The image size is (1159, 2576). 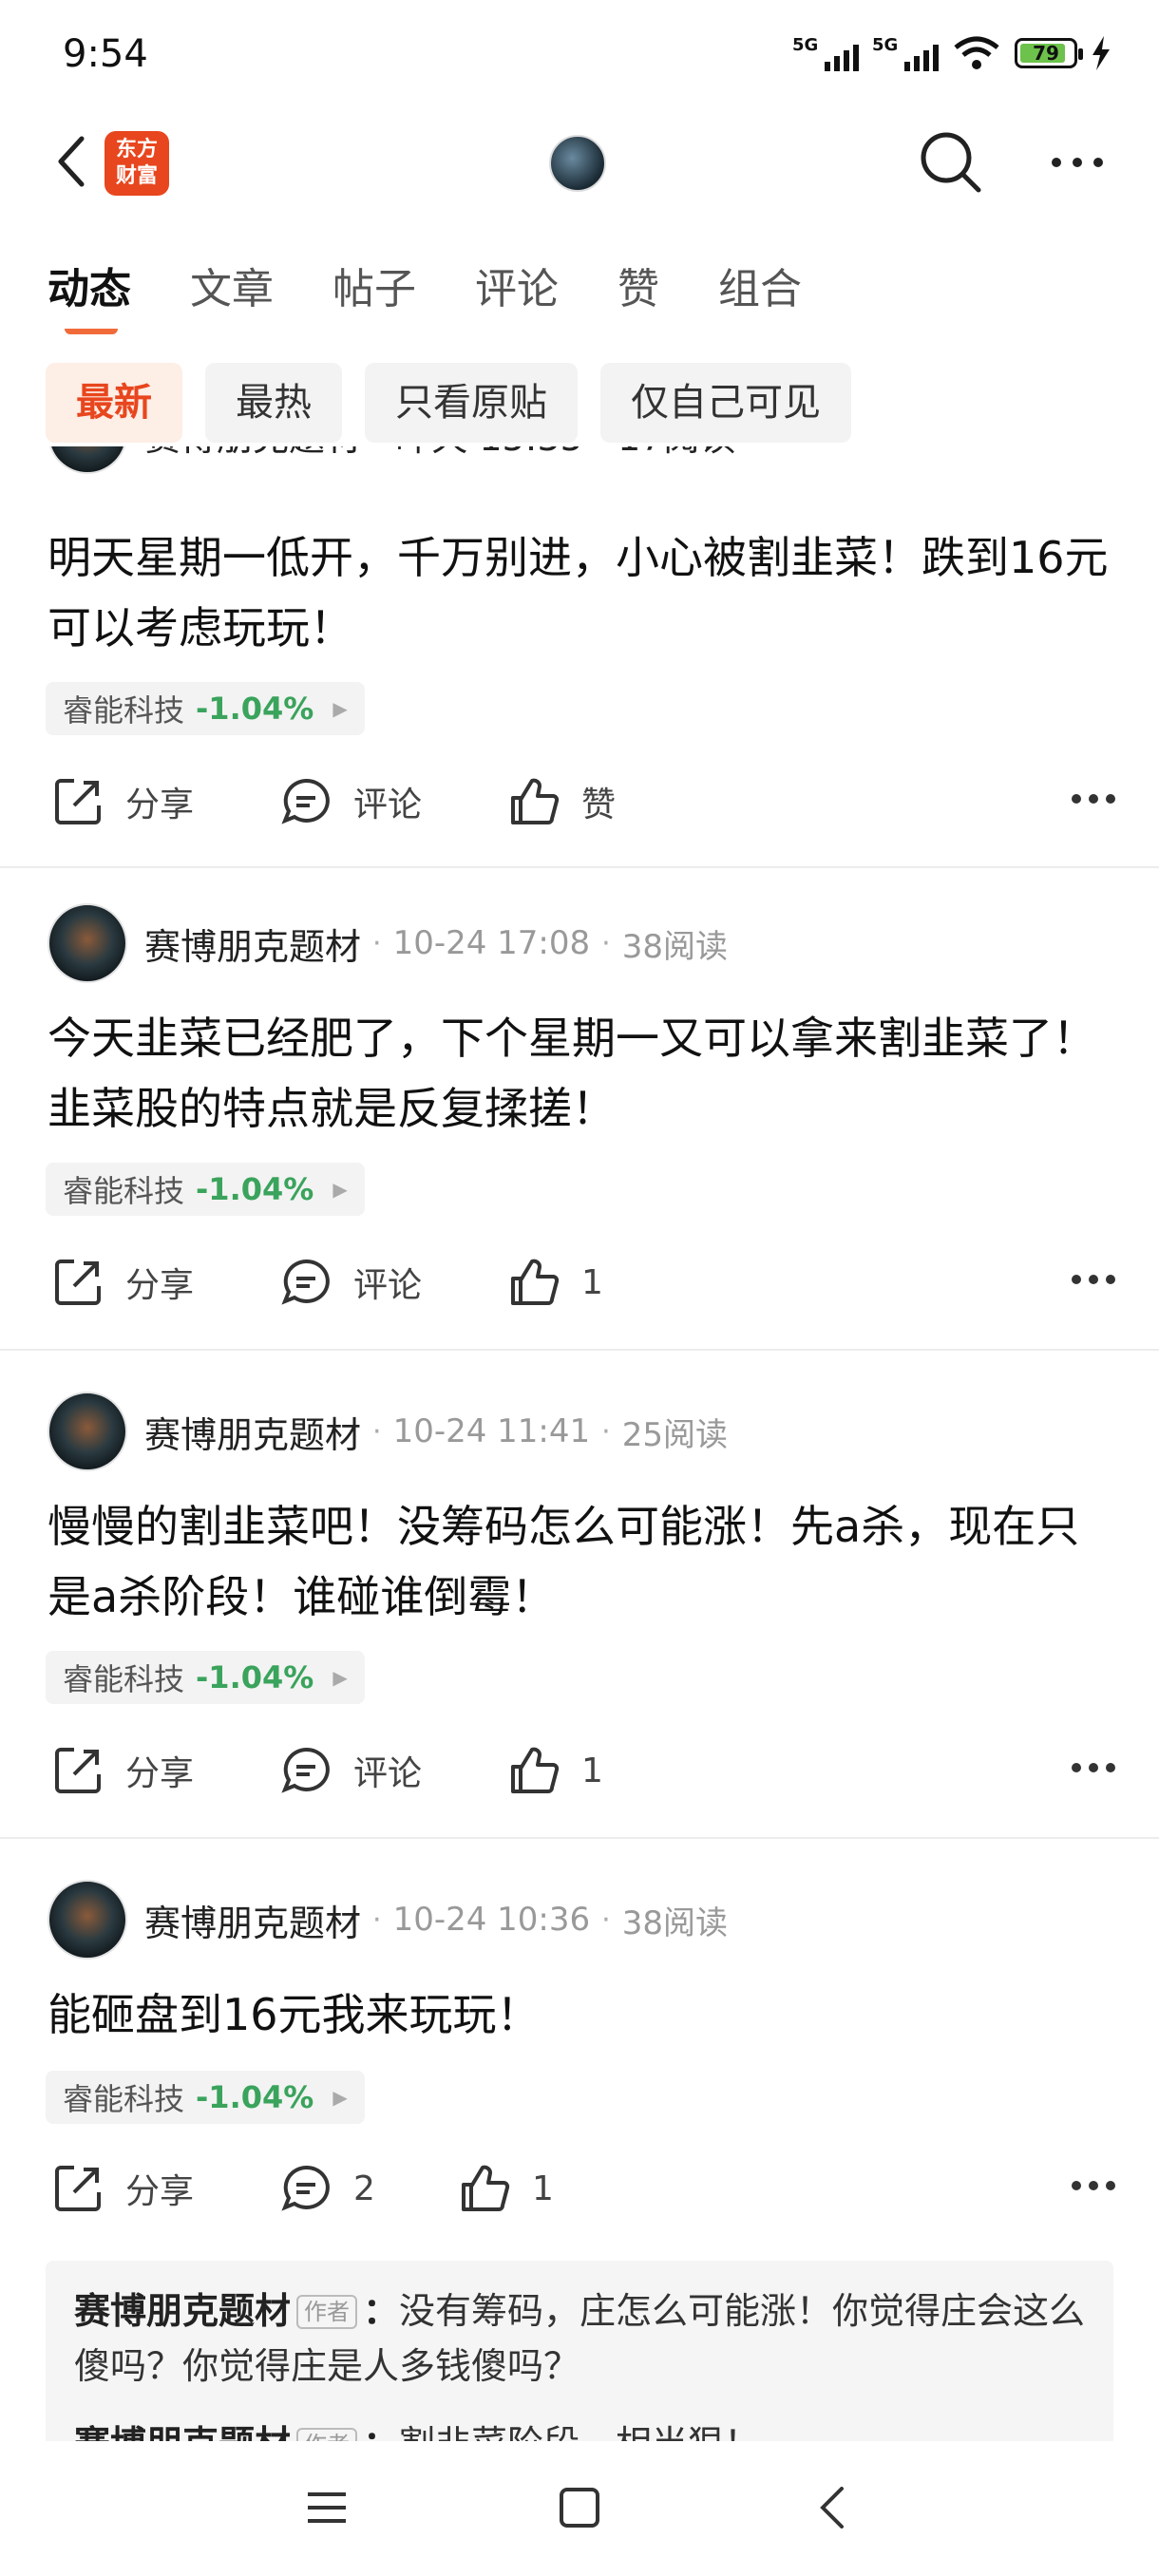 I want to click on post-meta: 赛博朋克题材 · 10-24 11:41 · 25阅读, so click(x=388, y=1431).